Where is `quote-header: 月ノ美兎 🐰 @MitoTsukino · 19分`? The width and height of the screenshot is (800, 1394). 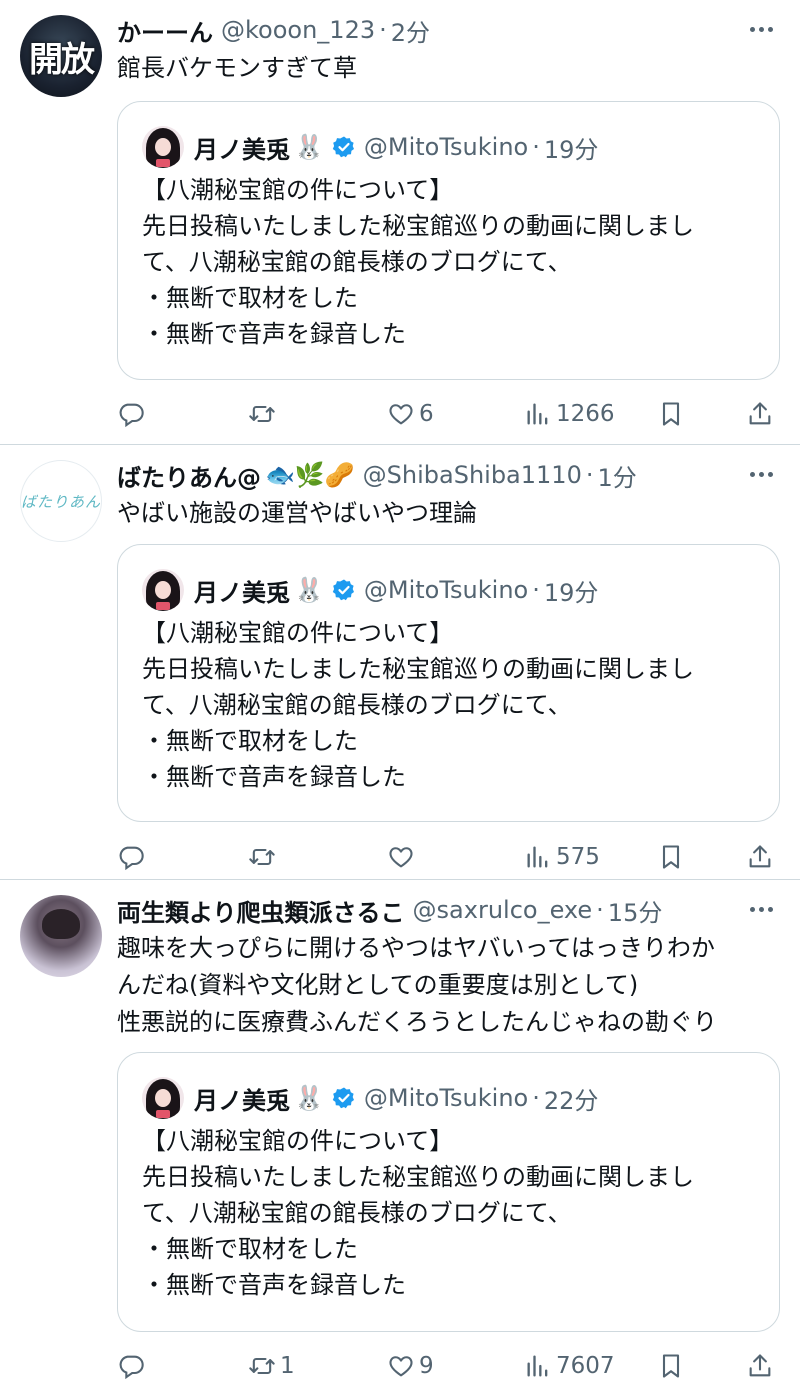
quote-header: 月ノ美兎 🐰 @MitoTsukino · 19分 is located at coordinates (396, 590).